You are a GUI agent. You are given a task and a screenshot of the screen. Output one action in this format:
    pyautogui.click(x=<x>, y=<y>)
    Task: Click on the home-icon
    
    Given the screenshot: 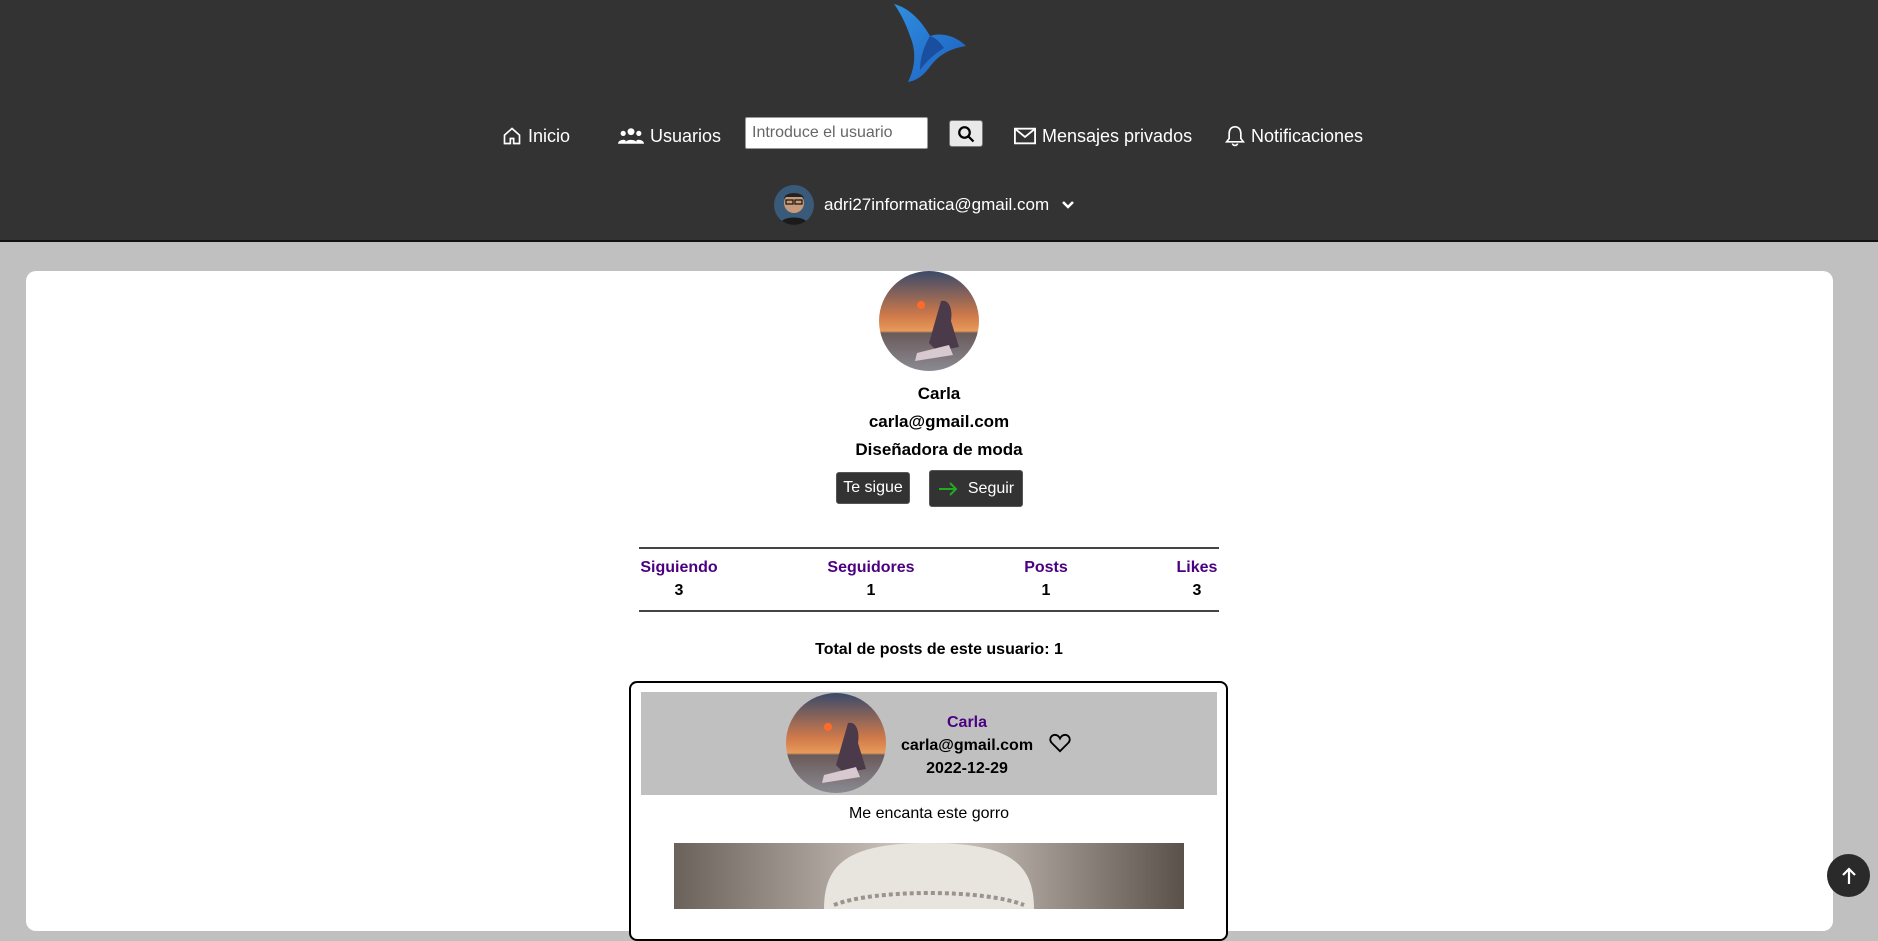 What is the action you would take?
    pyautogui.click(x=512, y=136)
    